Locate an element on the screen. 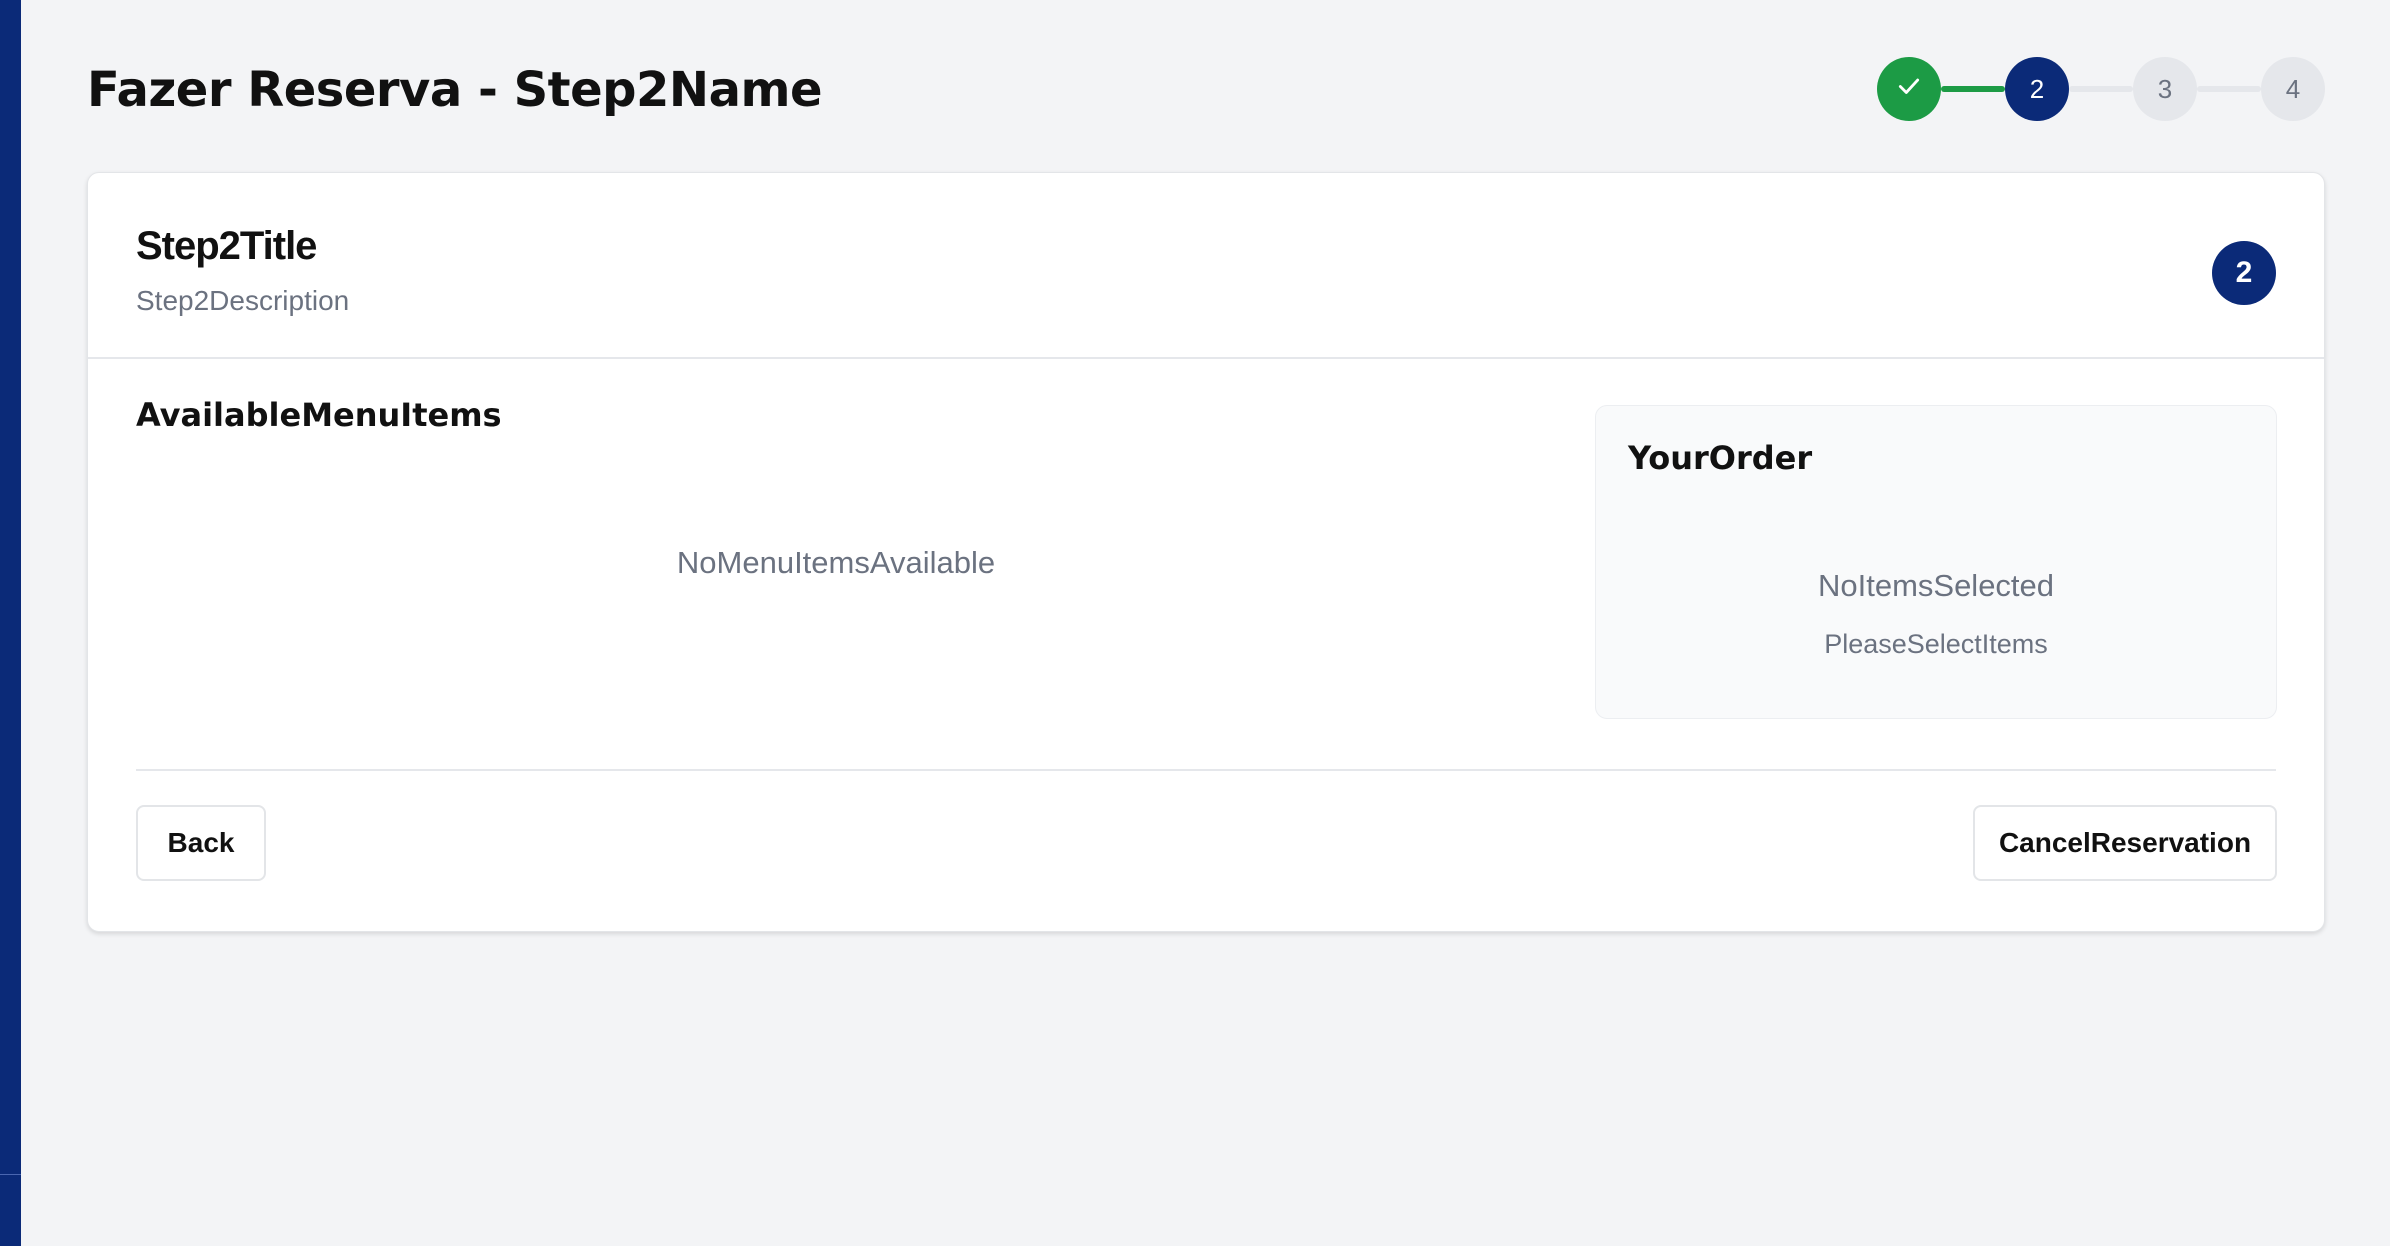  footer-divider is located at coordinates (1206, 770).